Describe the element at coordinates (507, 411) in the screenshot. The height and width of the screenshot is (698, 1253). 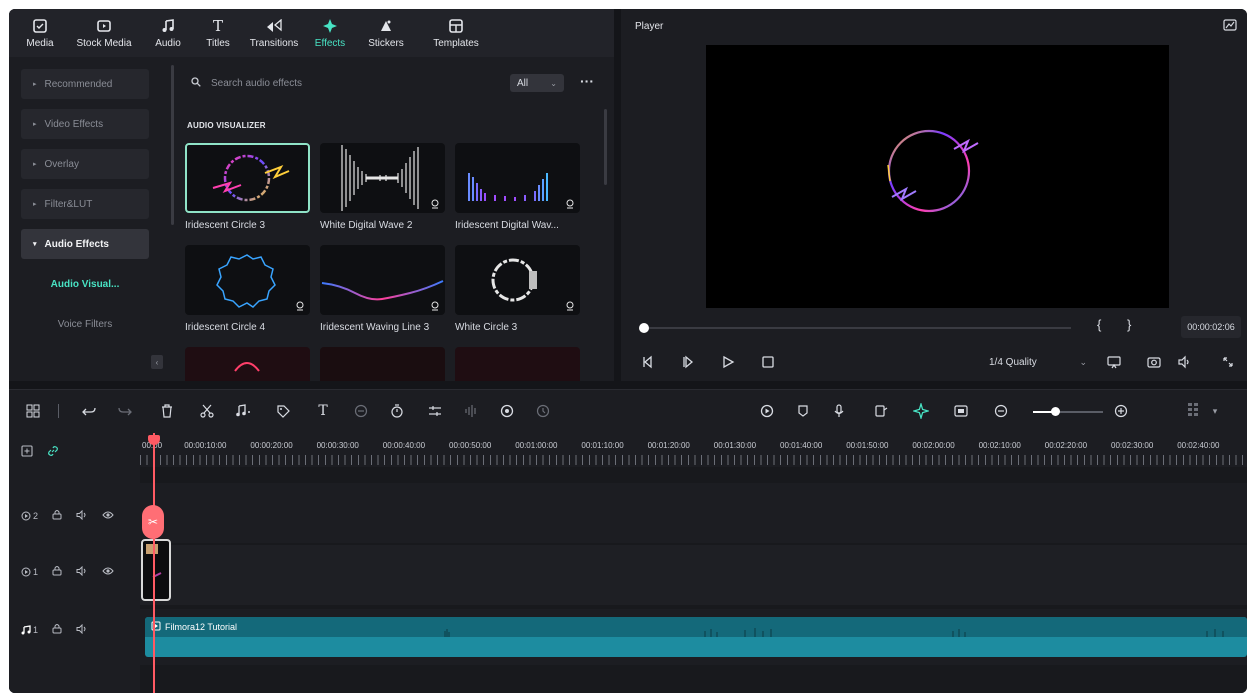
I see `ai-enhance-icon` at that location.